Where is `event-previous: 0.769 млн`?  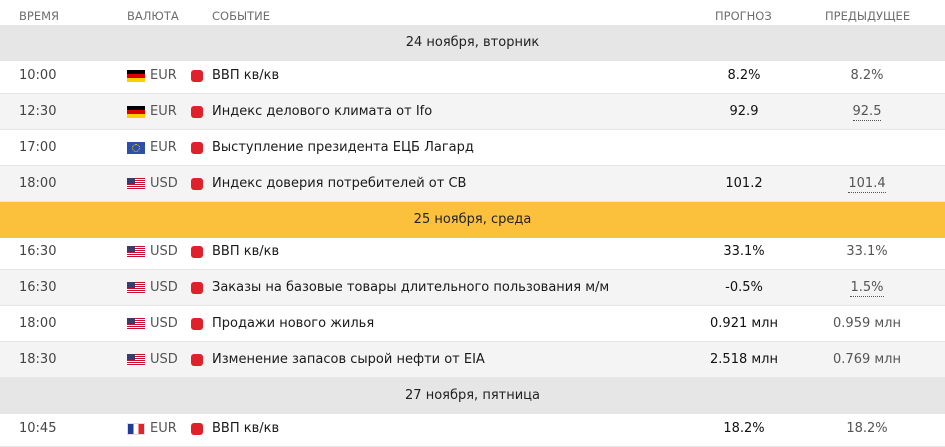 event-previous: 0.769 млн is located at coordinates (867, 359).